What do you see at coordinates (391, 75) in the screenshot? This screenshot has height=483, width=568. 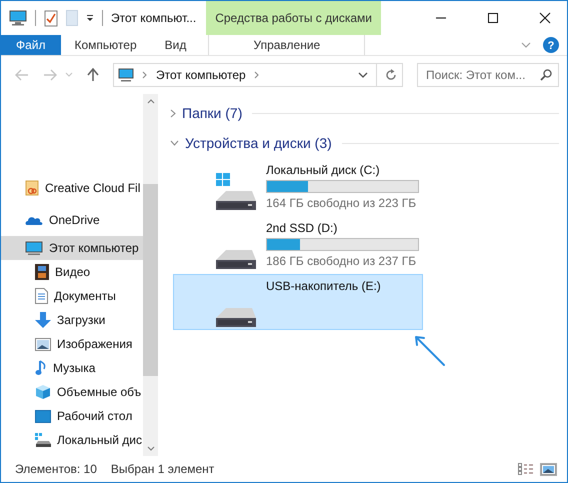 I see `refresh-icon` at bounding box center [391, 75].